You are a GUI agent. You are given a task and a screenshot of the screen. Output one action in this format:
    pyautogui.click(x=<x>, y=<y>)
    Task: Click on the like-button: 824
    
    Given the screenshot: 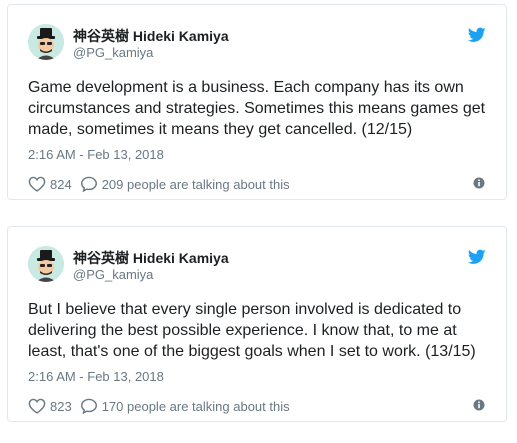 What is the action you would take?
    pyautogui.click(x=50, y=184)
    